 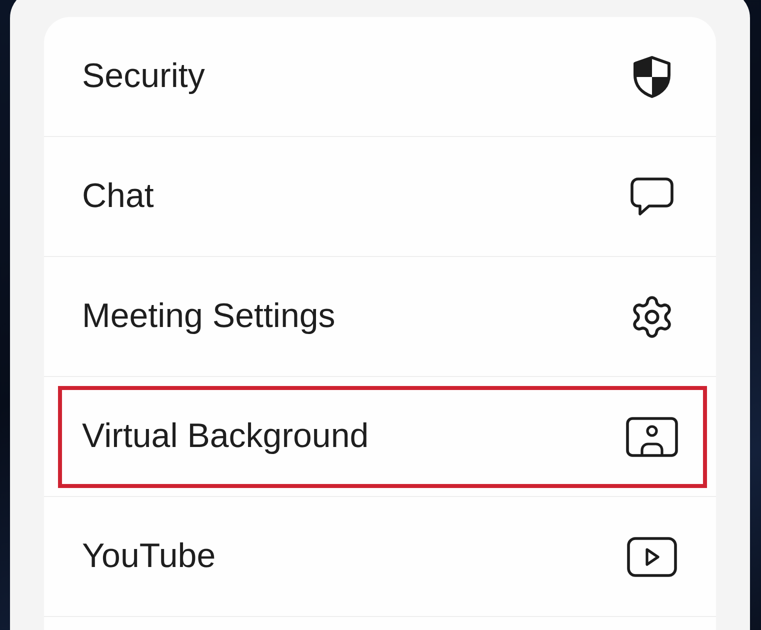 I want to click on chat-bubble-icon, so click(x=652, y=196).